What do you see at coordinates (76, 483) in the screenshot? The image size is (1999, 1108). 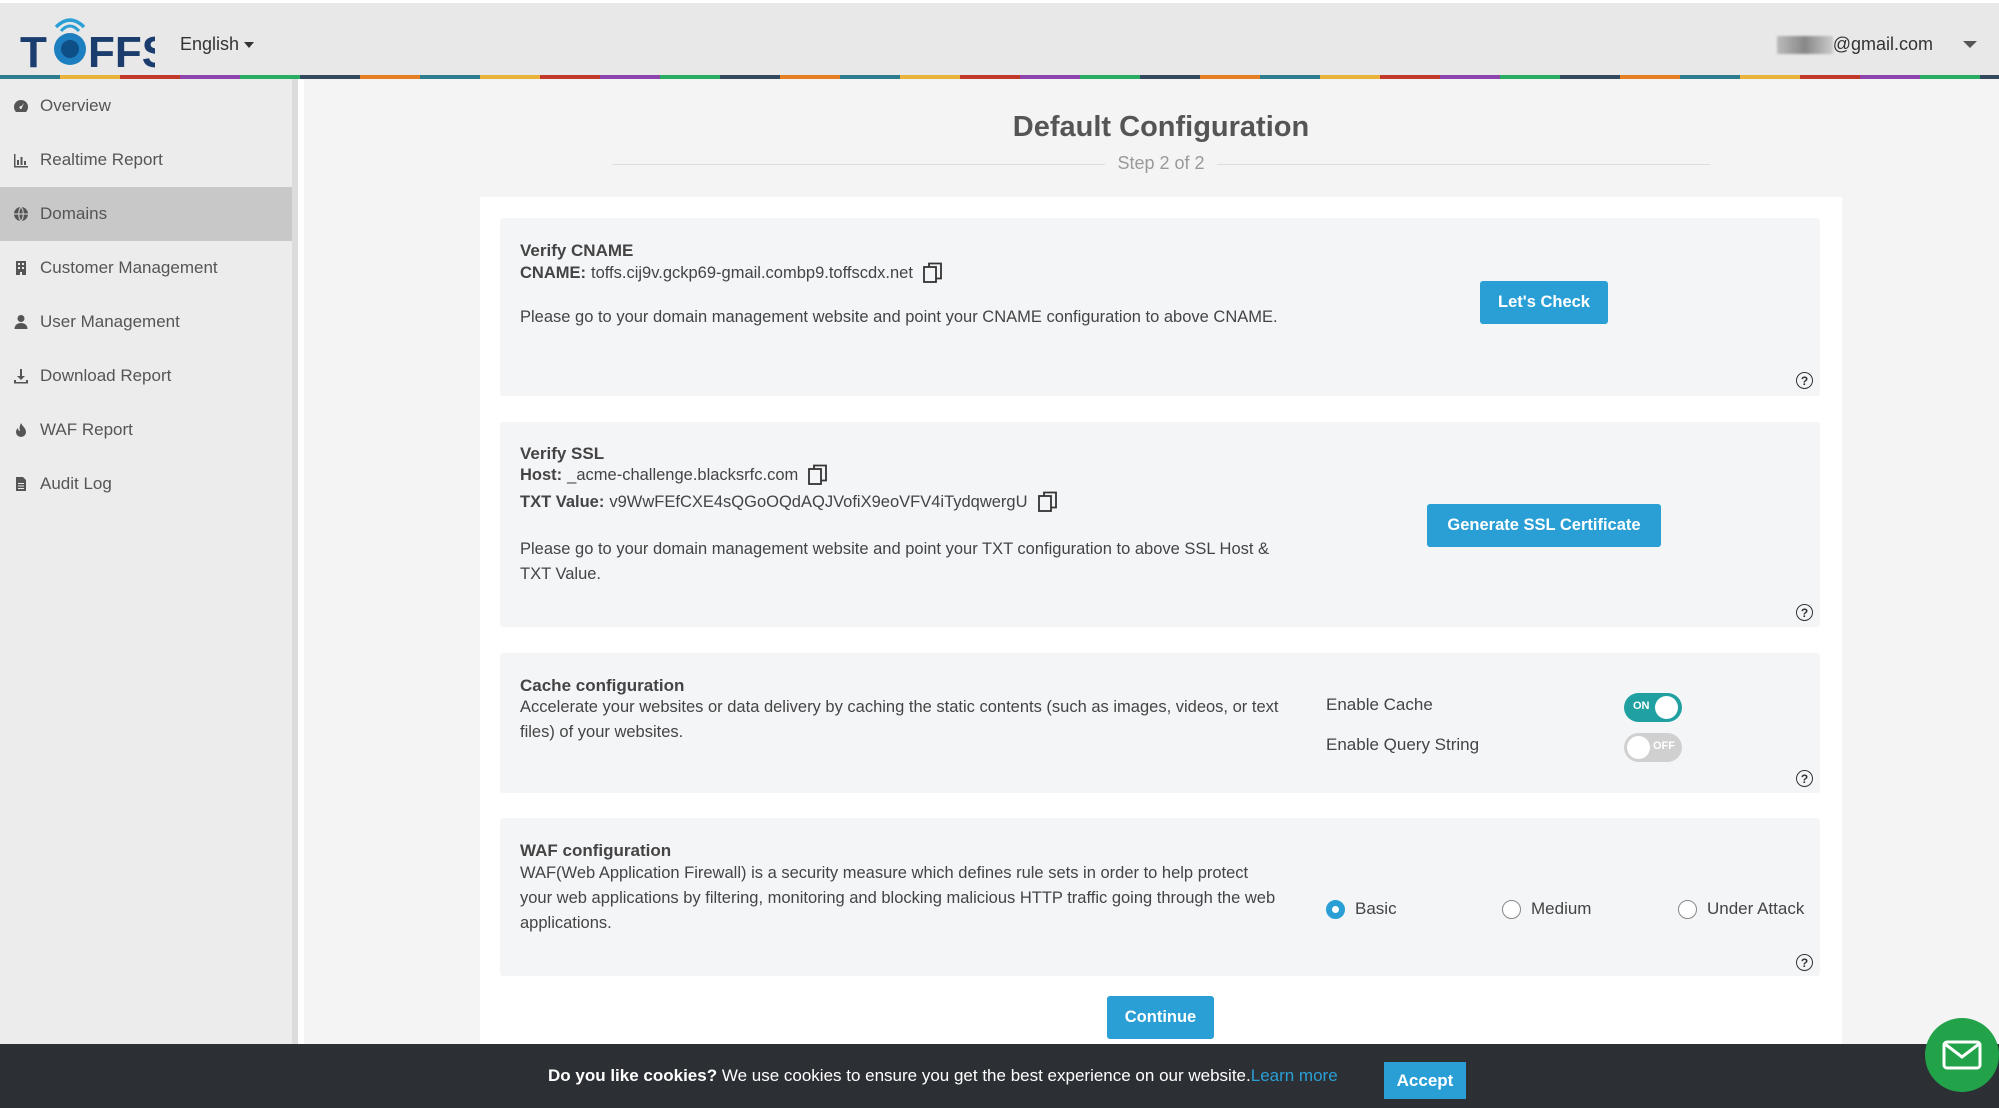 I see `sidebar-item-label: Audit Log` at bounding box center [76, 483].